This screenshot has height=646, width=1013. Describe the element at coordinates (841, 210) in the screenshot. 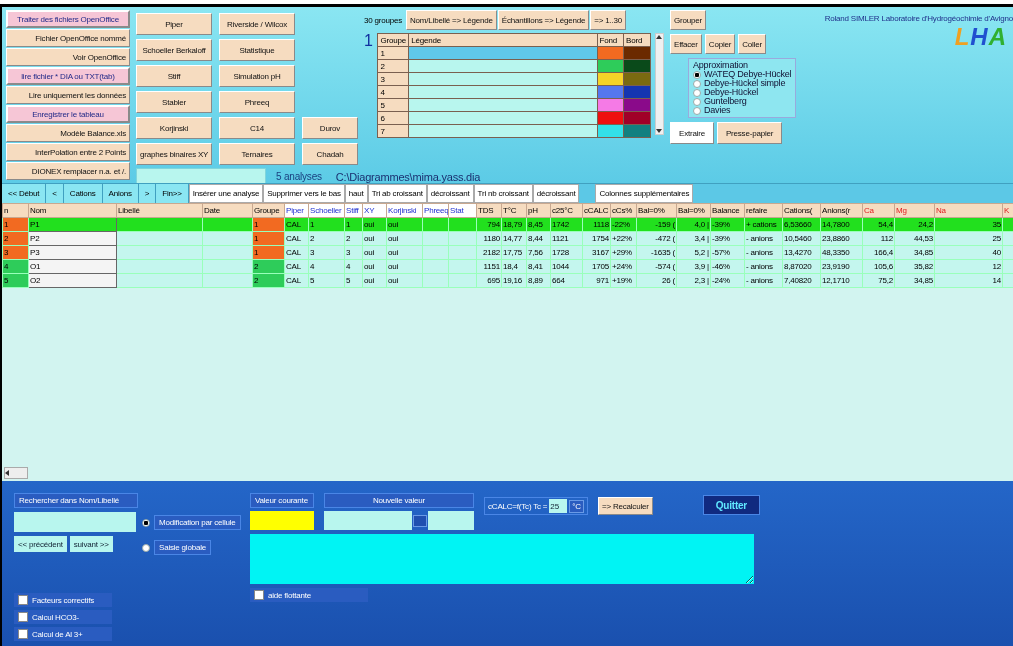

I see `column-header: Anions(r` at that location.